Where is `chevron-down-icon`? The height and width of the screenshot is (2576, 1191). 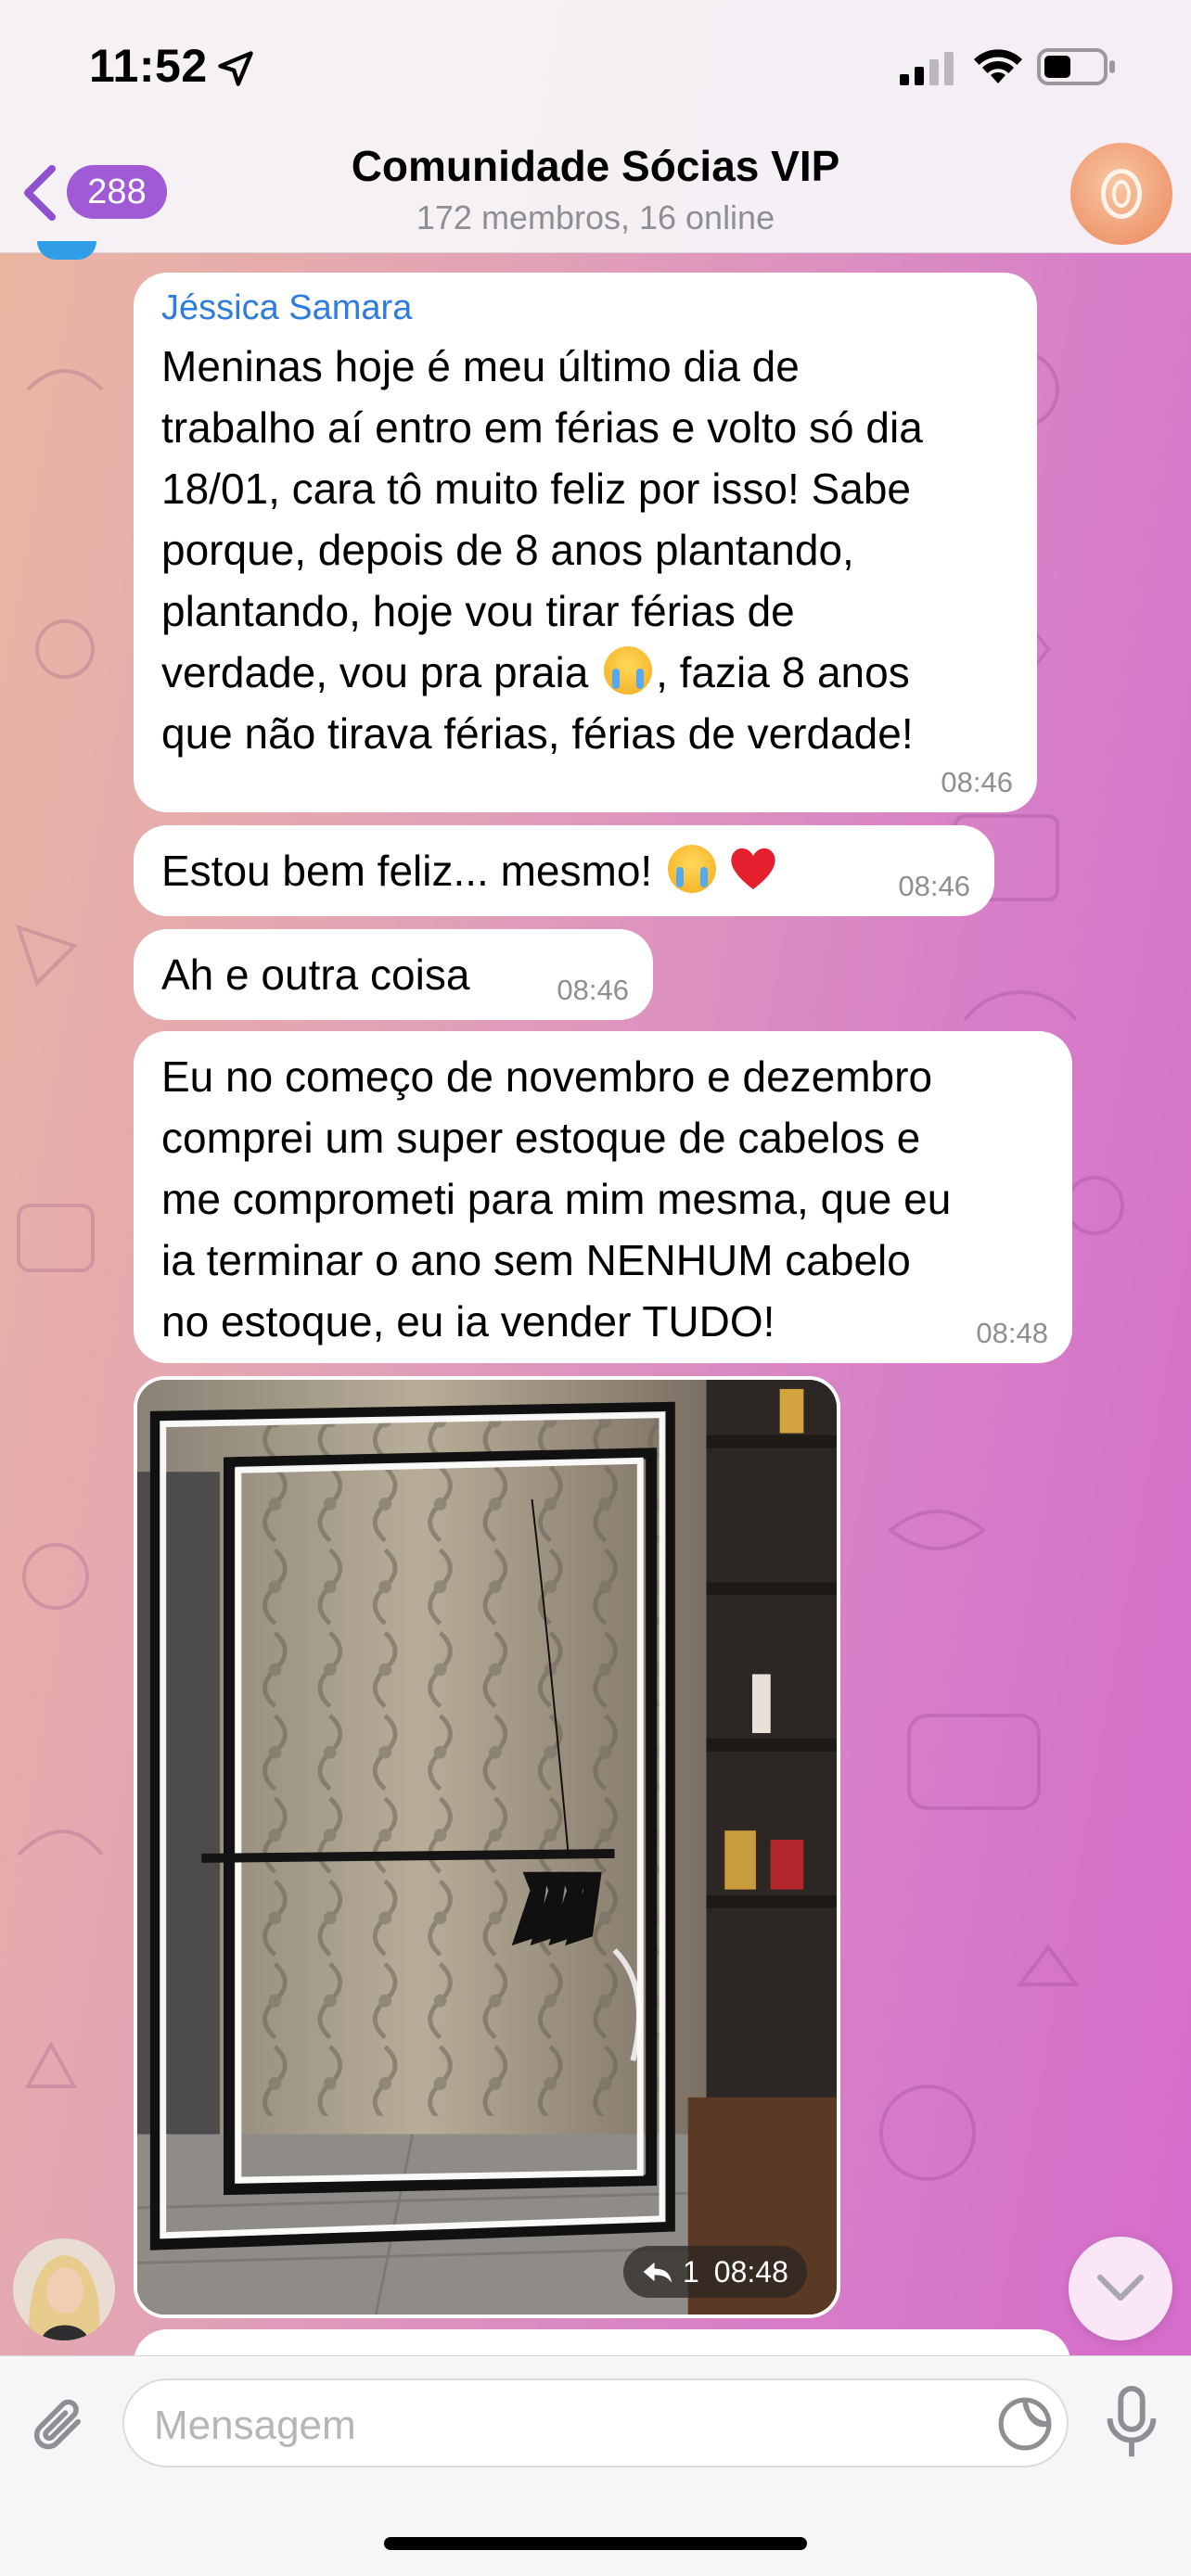 chevron-down-icon is located at coordinates (1121, 2288).